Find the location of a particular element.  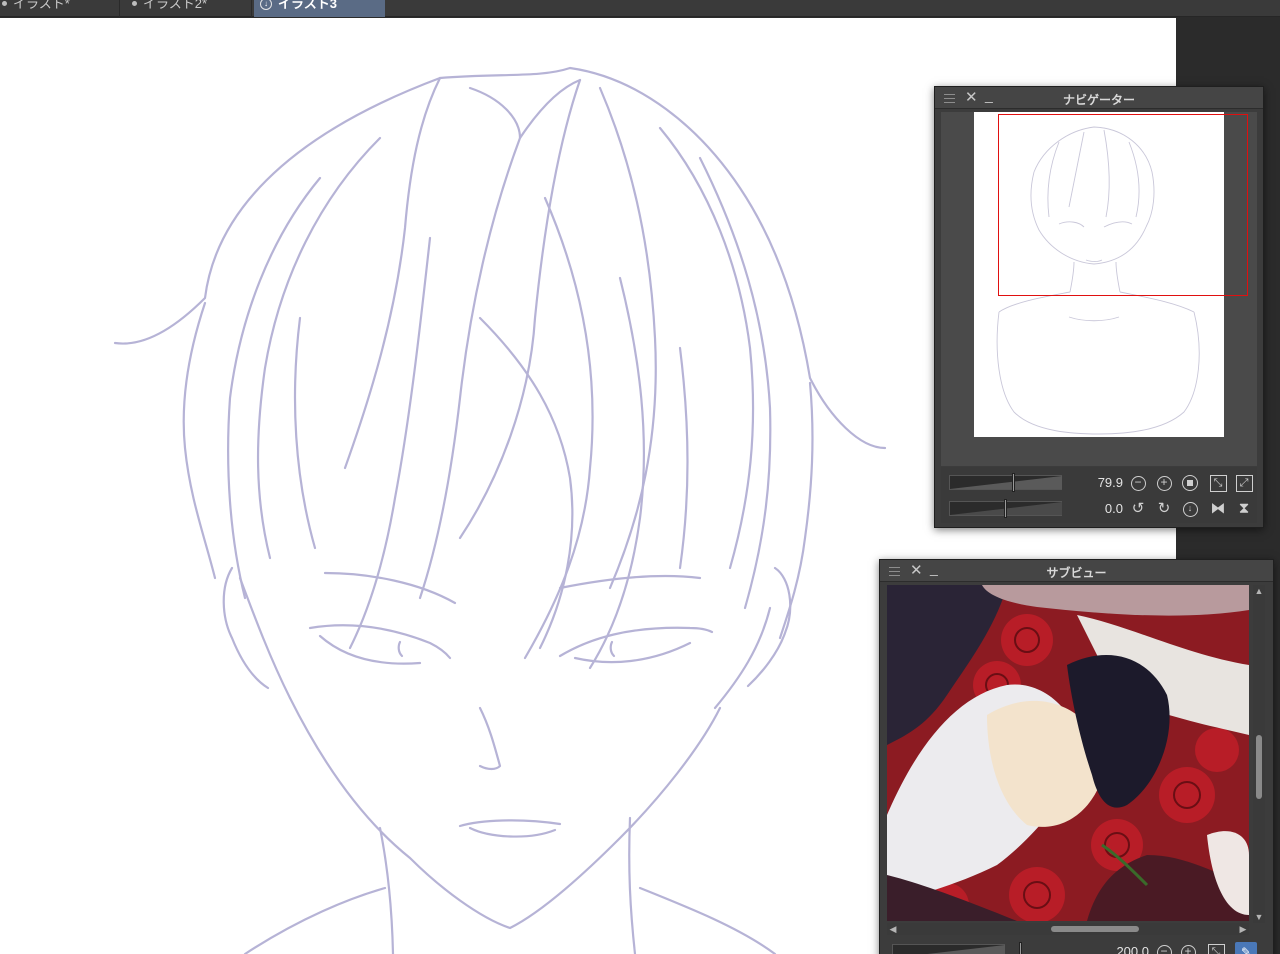

zoom-value: 79.9 is located at coordinates (1110, 482).